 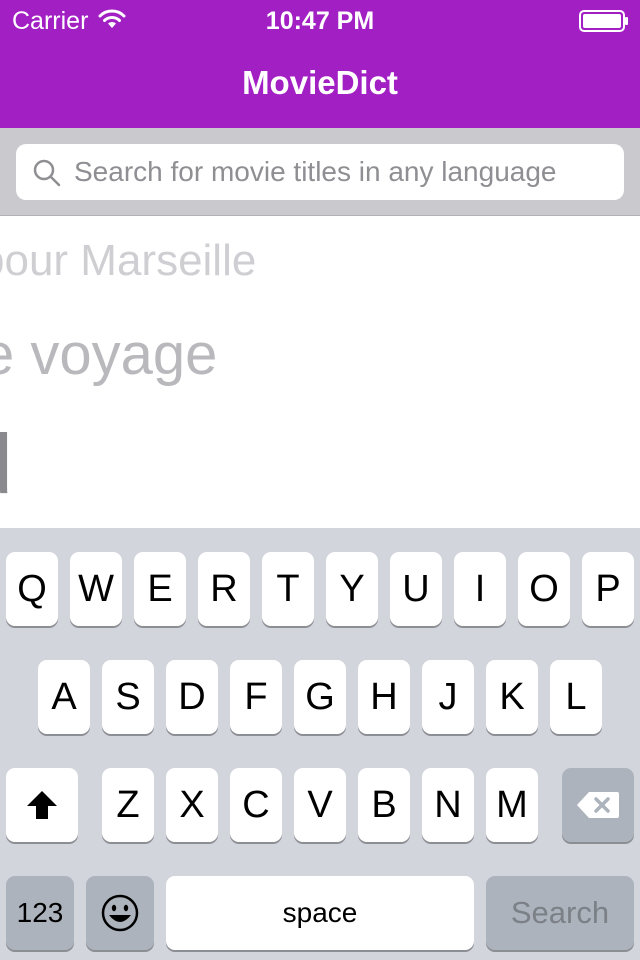 I want to click on search-key: Search, so click(x=560, y=913).